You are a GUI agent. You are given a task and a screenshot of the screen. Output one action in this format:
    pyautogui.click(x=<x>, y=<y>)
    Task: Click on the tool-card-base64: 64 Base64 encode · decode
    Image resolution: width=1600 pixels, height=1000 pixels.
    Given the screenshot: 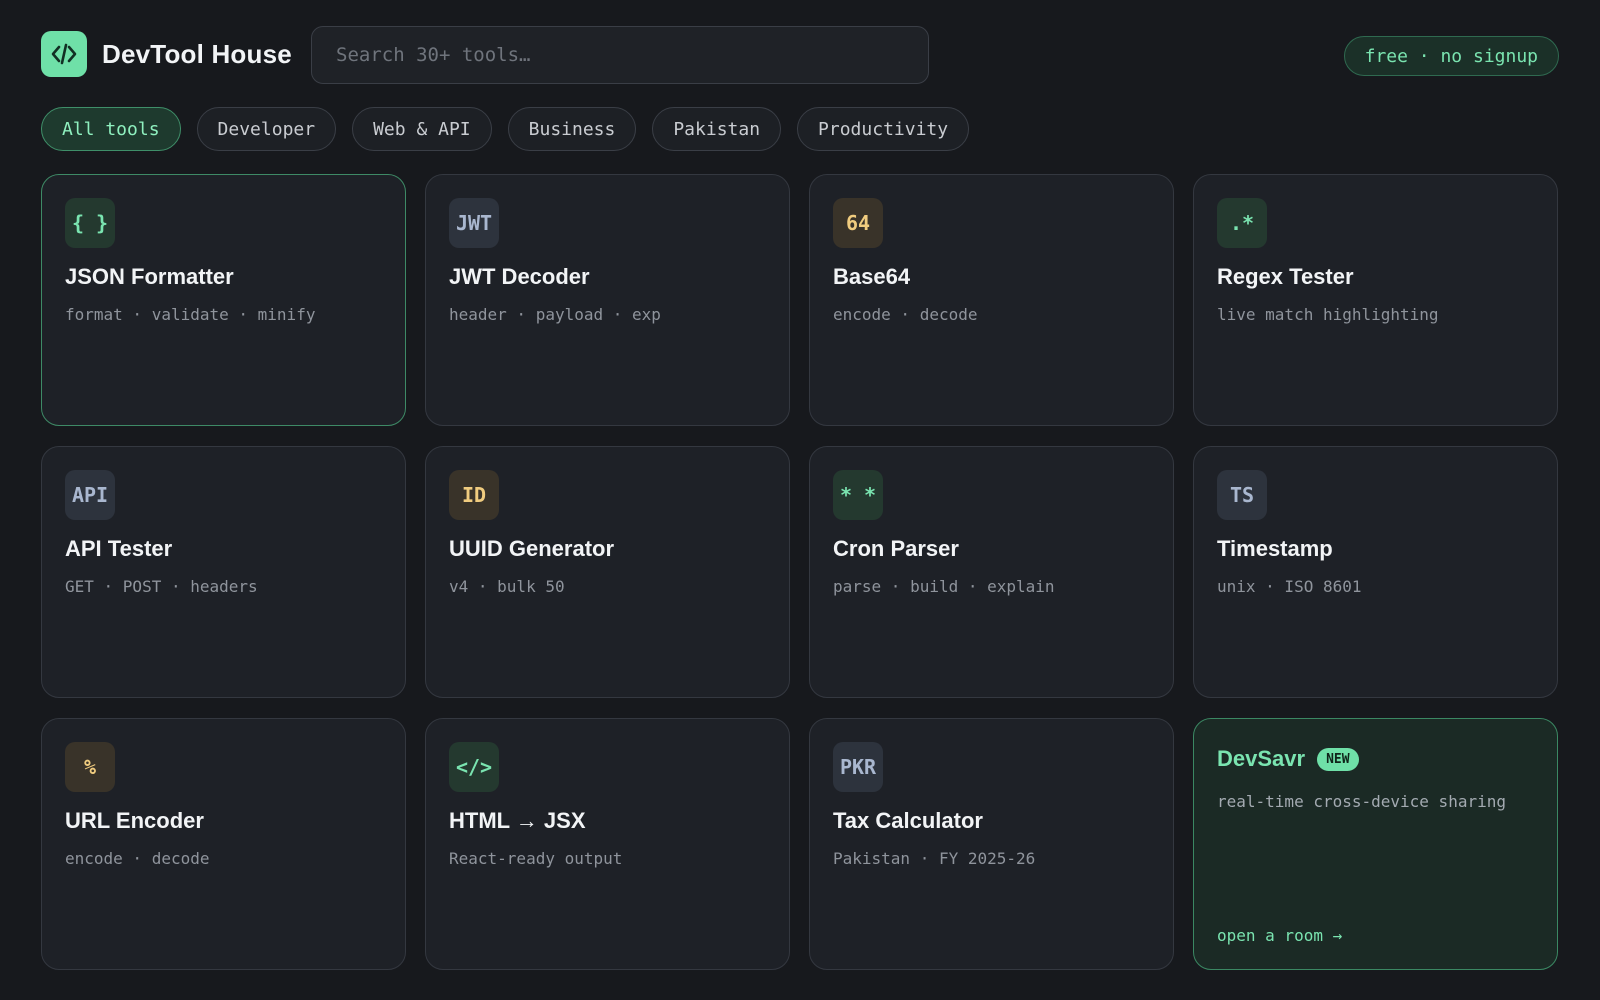 What is the action you would take?
    pyautogui.click(x=991, y=300)
    